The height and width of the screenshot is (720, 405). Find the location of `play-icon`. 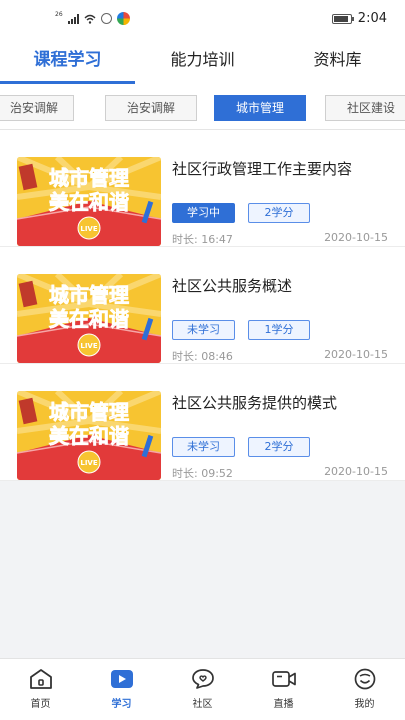

play-icon is located at coordinates (121, 679).